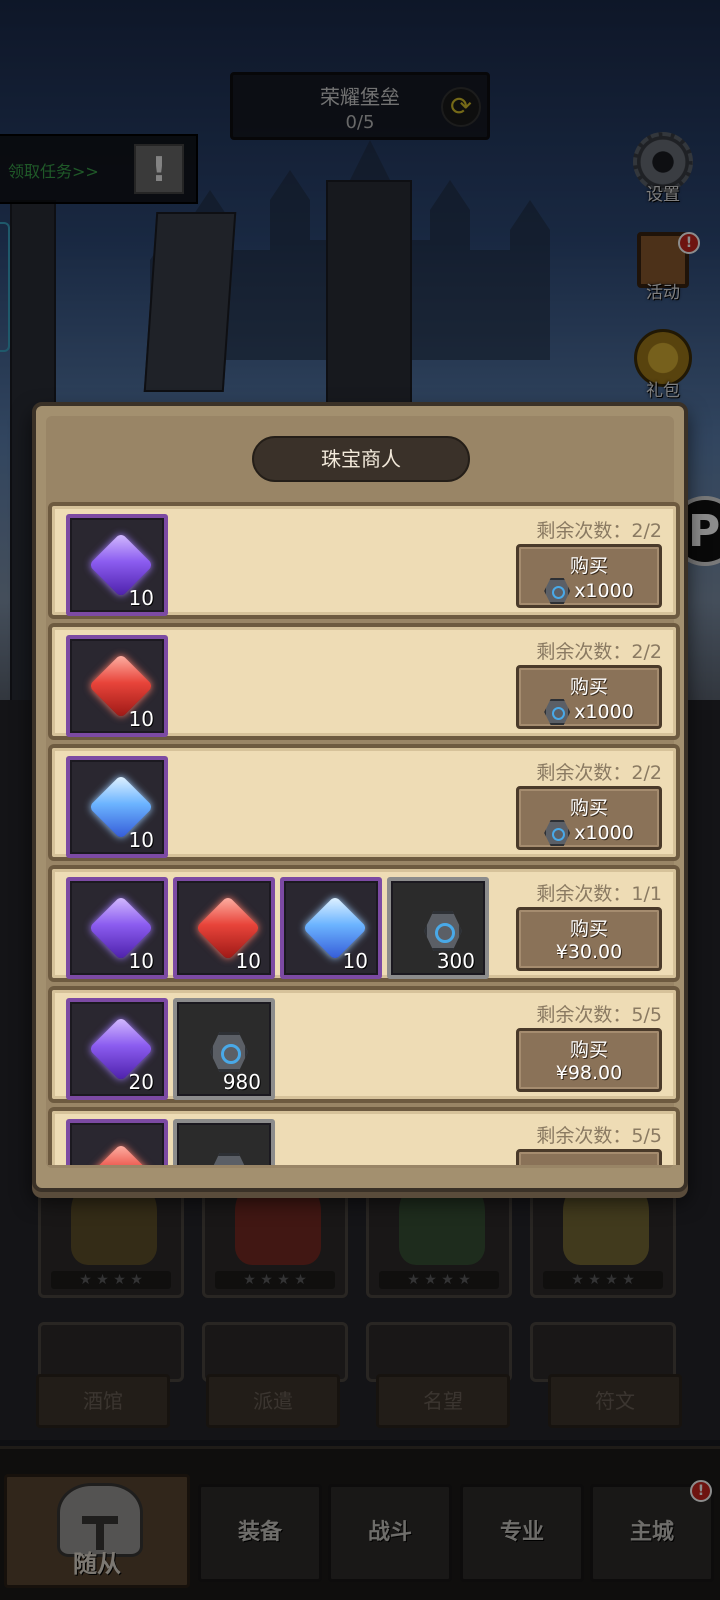 This screenshot has width=720, height=1600. Describe the element at coordinates (121, 1154) in the screenshot. I see `gem-icon` at that location.